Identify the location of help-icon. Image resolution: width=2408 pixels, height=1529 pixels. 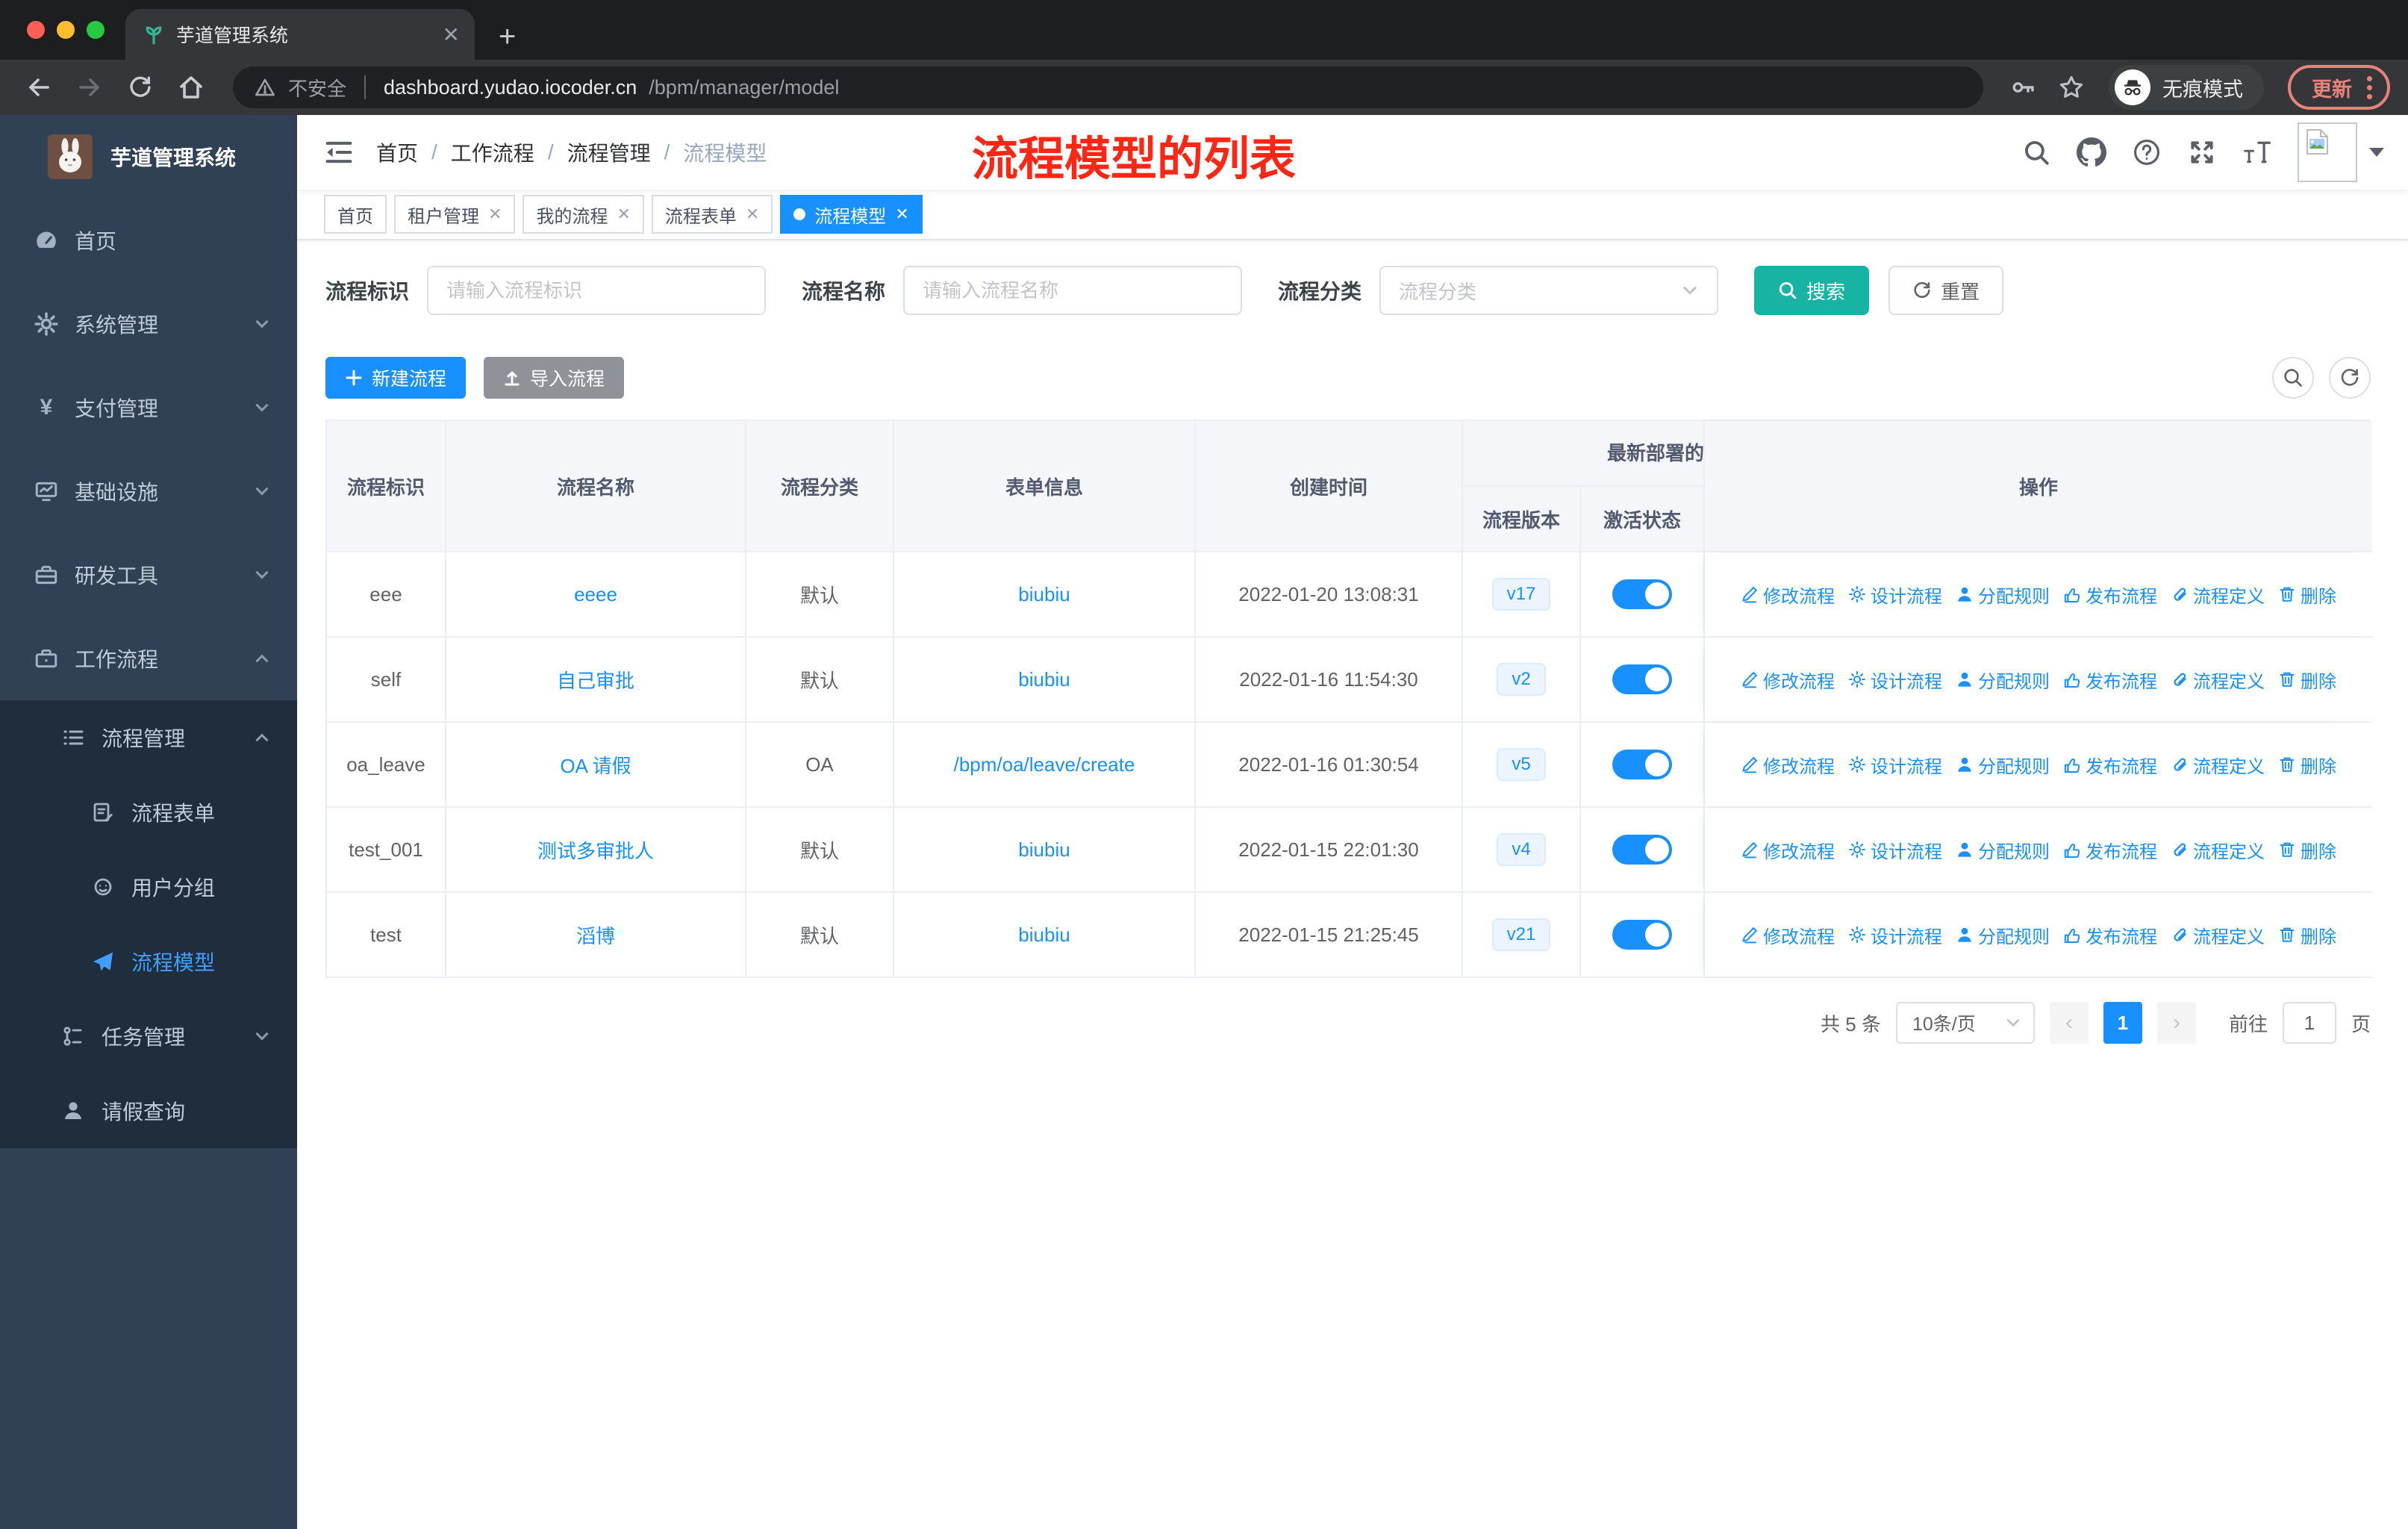
(2147, 152).